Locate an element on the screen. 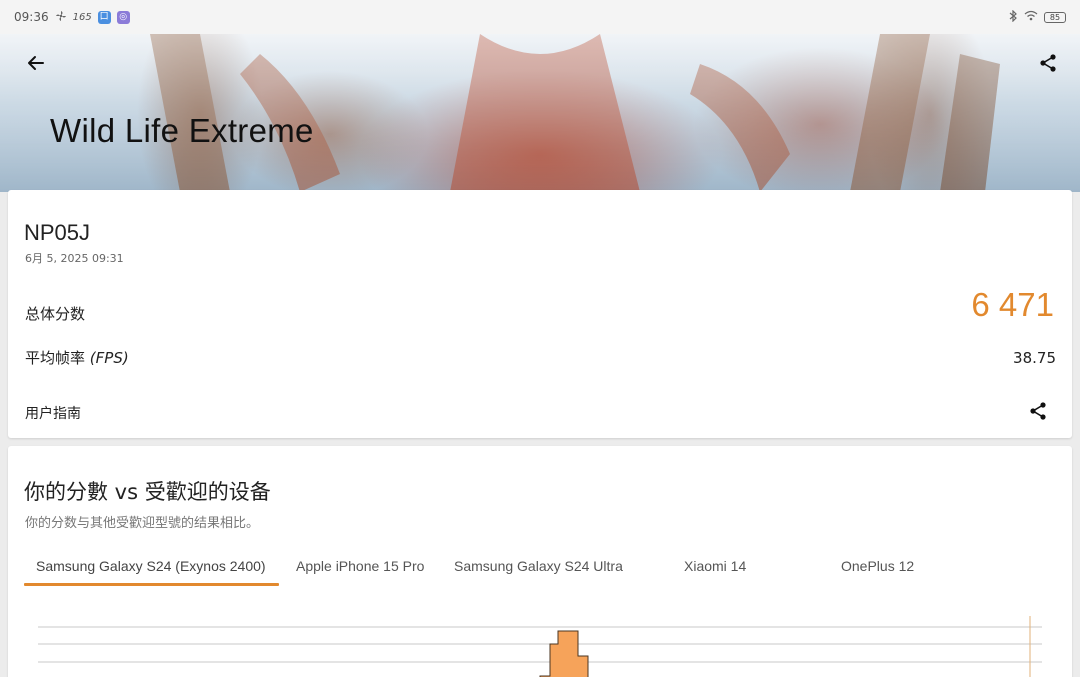 Image resolution: width=1080 pixels, height=677 pixels. tab-xiaomi-14: Xiaomi 14 is located at coordinates (715, 566).